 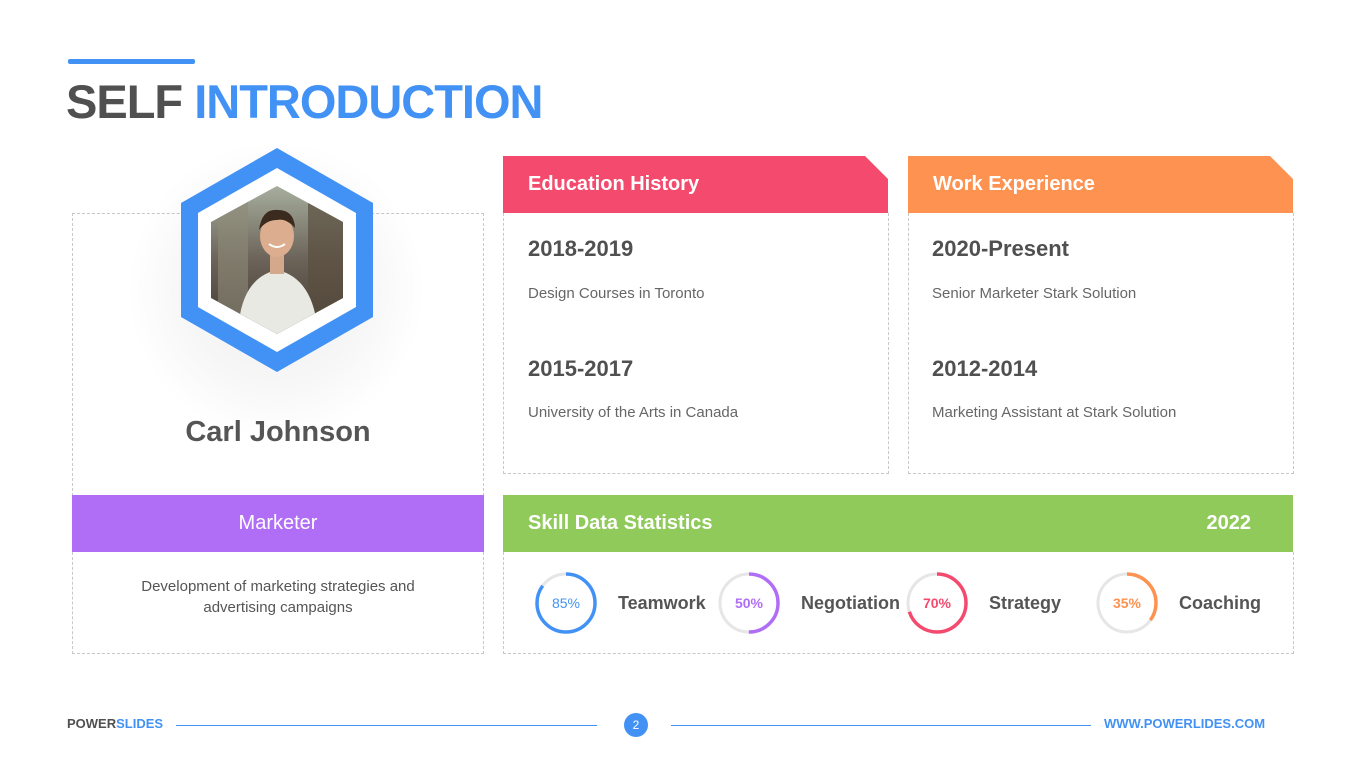 I want to click on education-year-2: 2015-2017, so click(x=581, y=368).